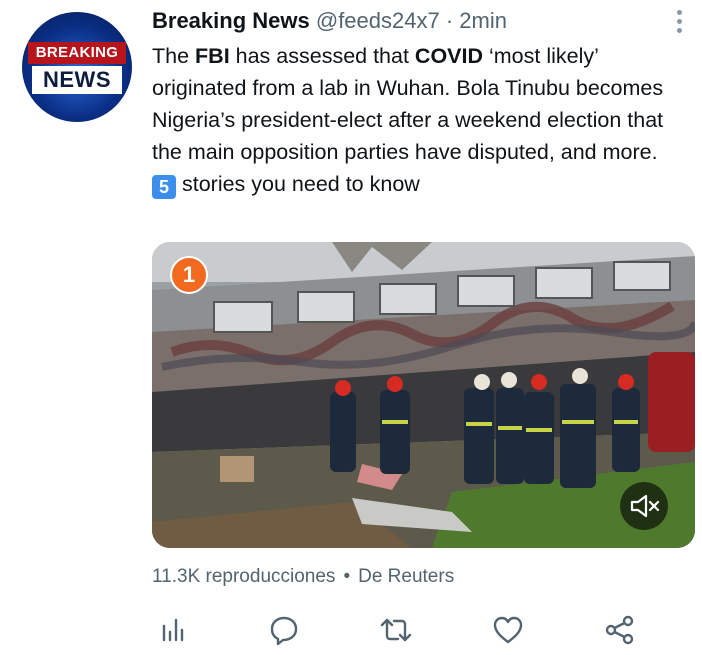 The image size is (702, 655). Describe the element at coordinates (406, 576) in the screenshot. I see `source-attribution: De Reuters` at that location.